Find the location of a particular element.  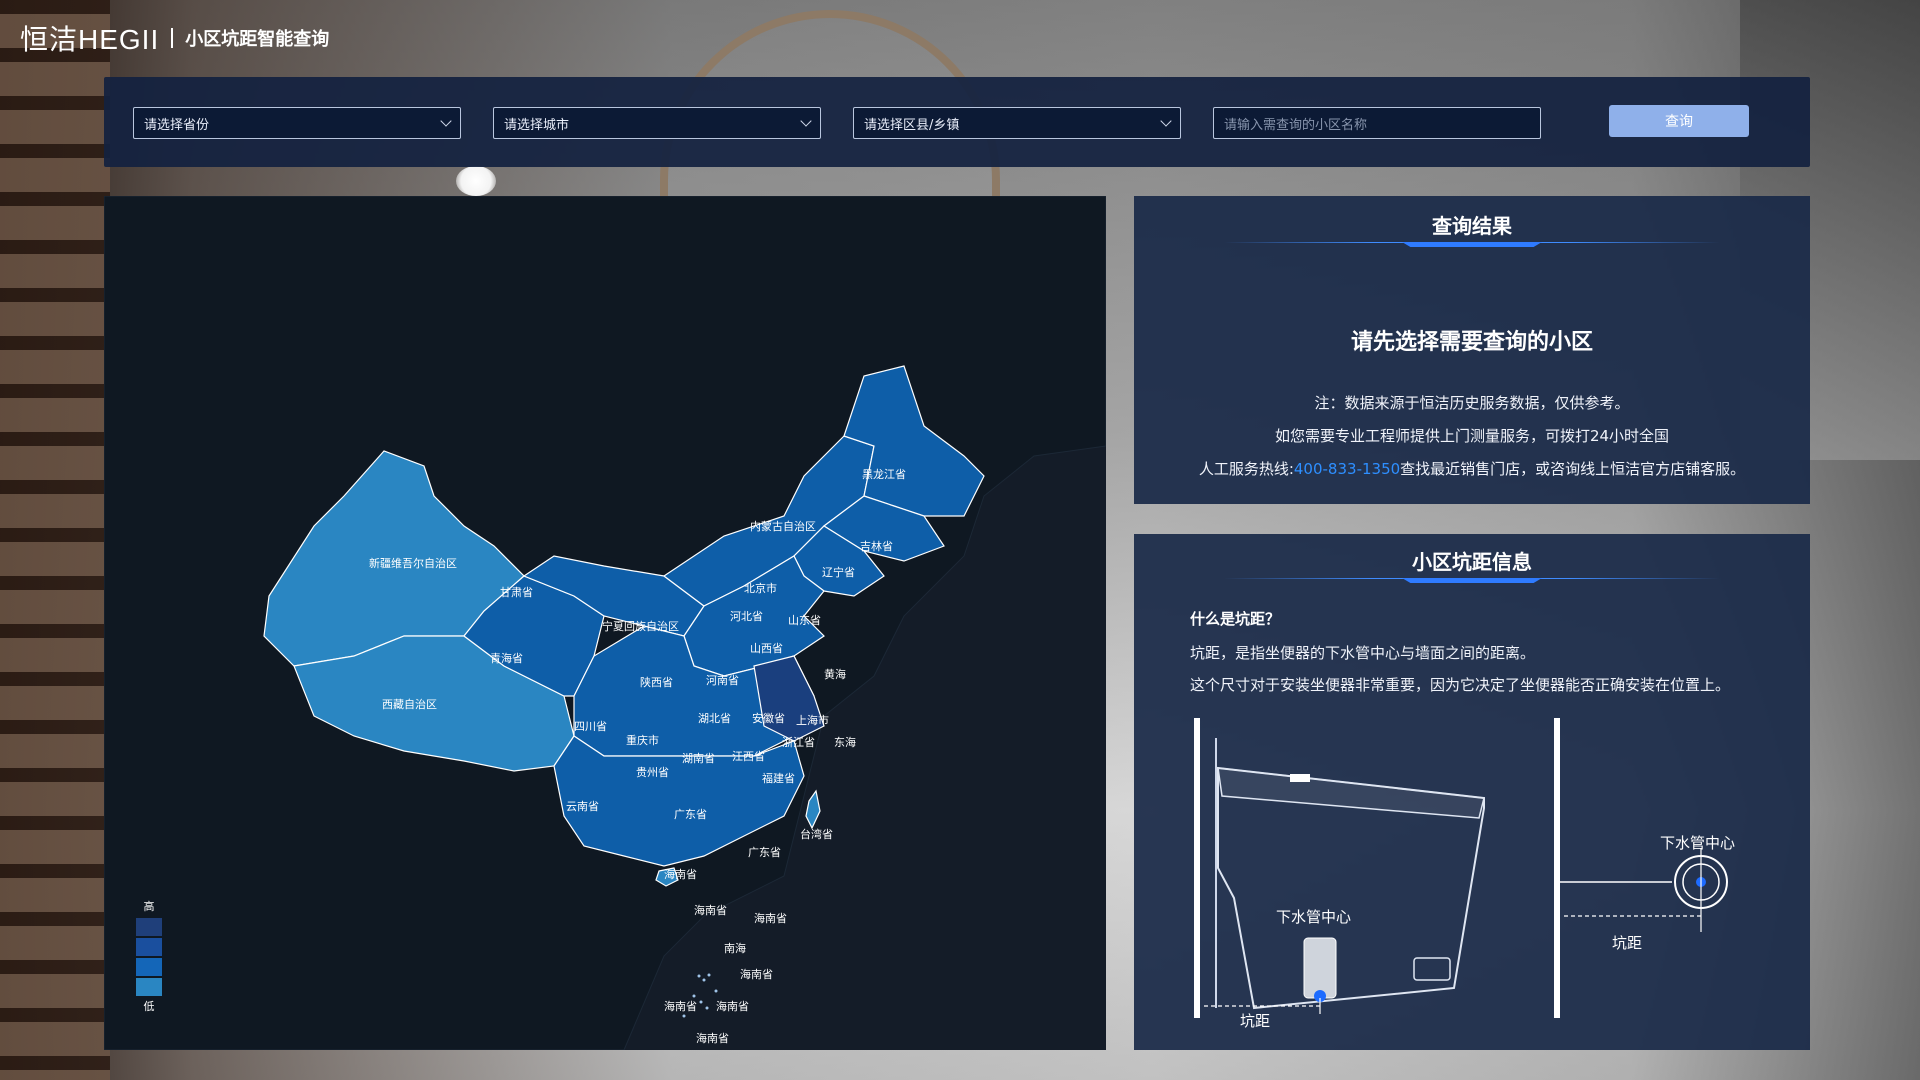

drain-top-diagram: 下水管中心 坑距 is located at coordinates (1664, 873).